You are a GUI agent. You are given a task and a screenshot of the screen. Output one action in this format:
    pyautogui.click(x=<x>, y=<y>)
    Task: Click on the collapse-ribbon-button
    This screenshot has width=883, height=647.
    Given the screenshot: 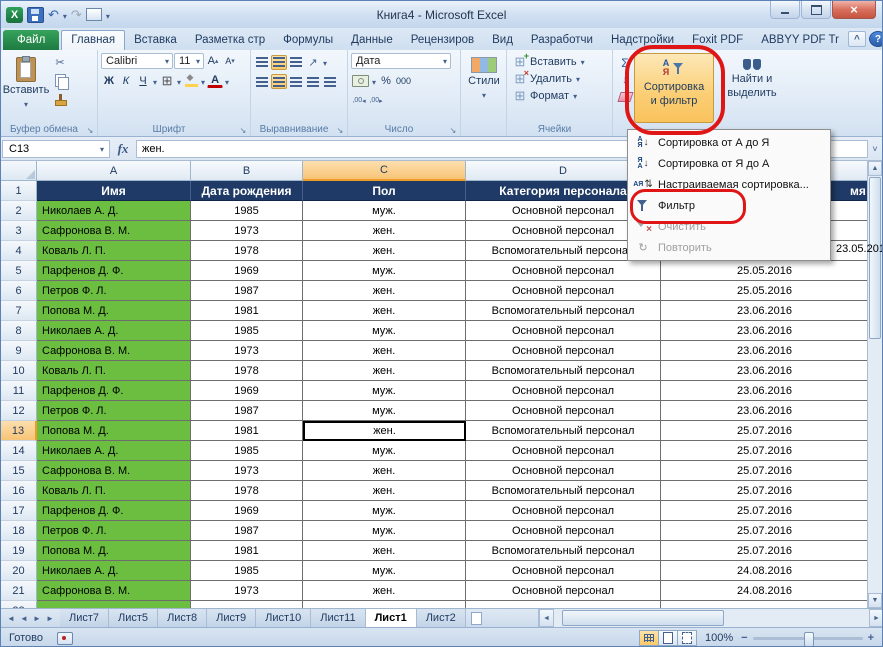 What is the action you would take?
    pyautogui.click(x=856, y=39)
    